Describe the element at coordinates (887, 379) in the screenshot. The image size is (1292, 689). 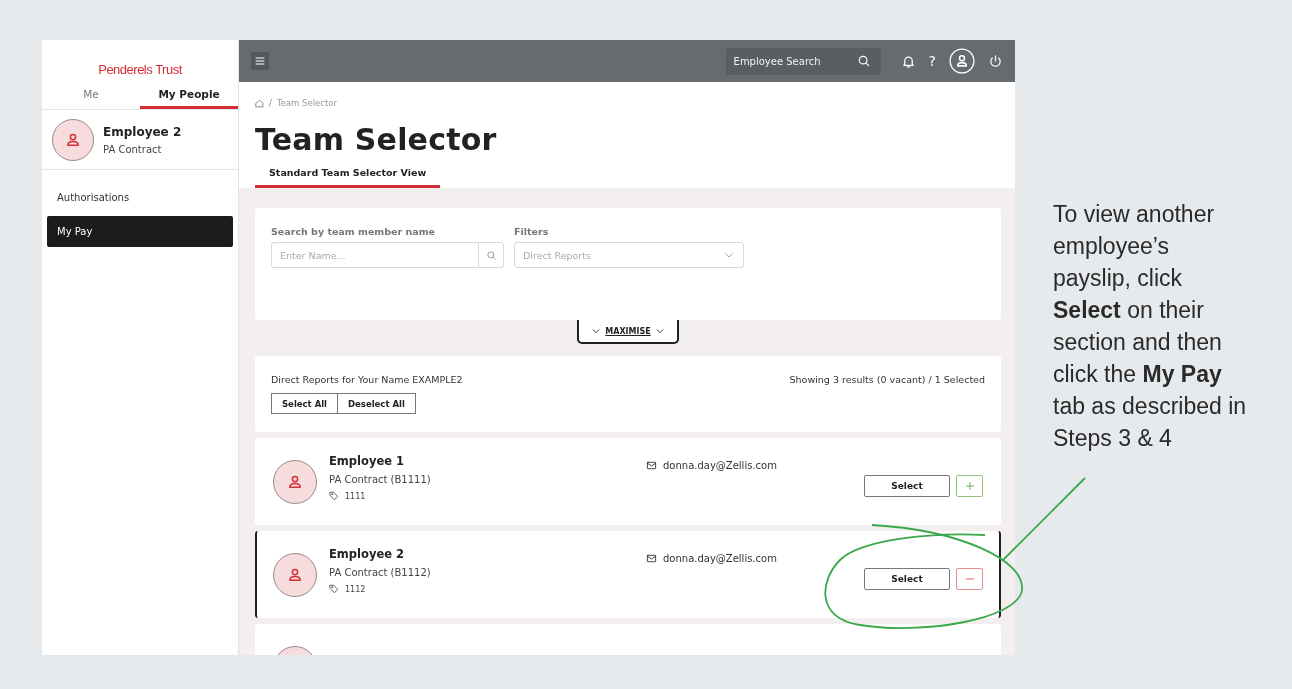
I see `results-summary: Showing 3 results (0 vacant) / 1 Selected` at that location.